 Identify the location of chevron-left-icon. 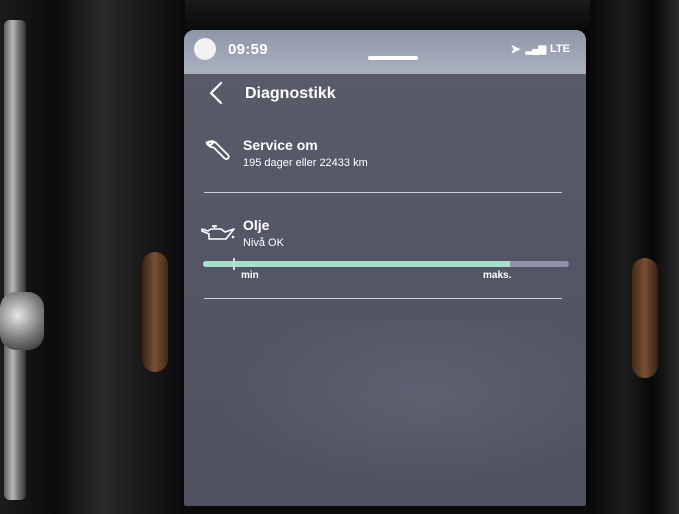
(216, 93).